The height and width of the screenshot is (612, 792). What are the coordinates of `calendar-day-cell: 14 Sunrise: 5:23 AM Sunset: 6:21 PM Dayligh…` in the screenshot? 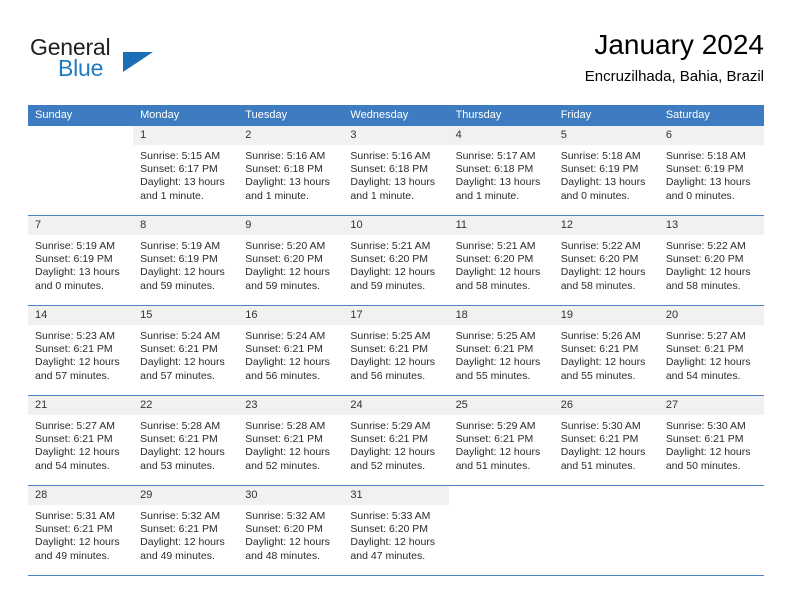 It's located at (81, 350).